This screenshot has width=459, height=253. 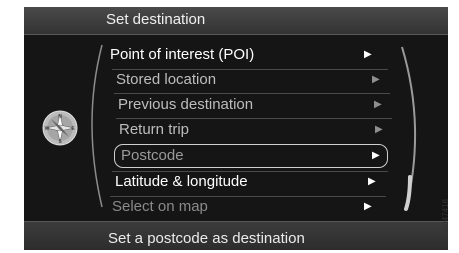 What do you see at coordinates (154, 129) in the screenshot?
I see `menu-item-label: Return trip` at bounding box center [154, 129].